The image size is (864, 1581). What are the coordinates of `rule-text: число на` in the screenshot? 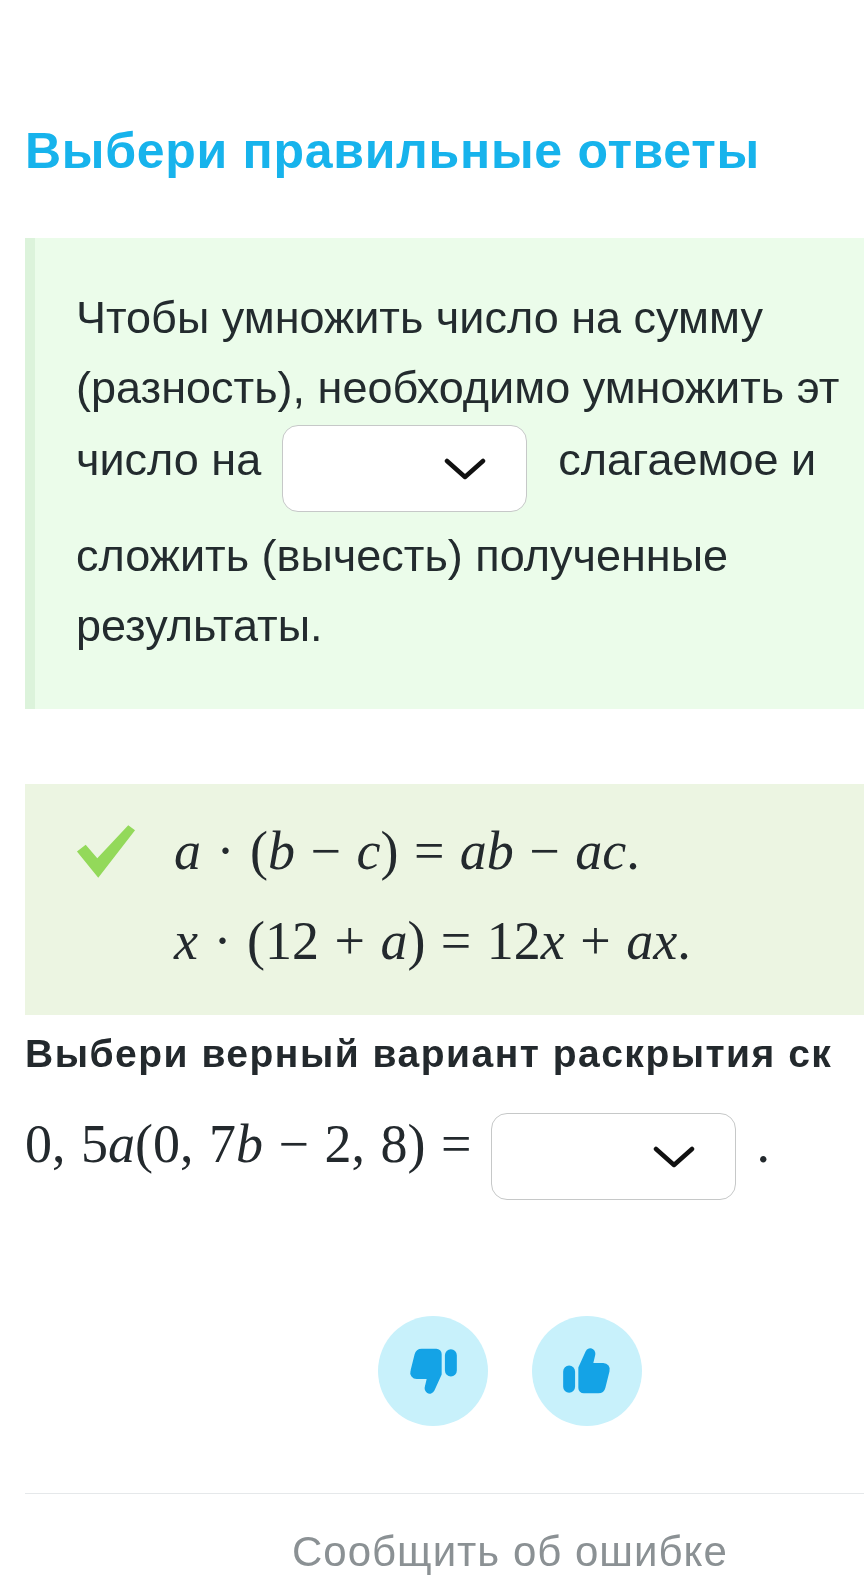 It's located at (169, 460).